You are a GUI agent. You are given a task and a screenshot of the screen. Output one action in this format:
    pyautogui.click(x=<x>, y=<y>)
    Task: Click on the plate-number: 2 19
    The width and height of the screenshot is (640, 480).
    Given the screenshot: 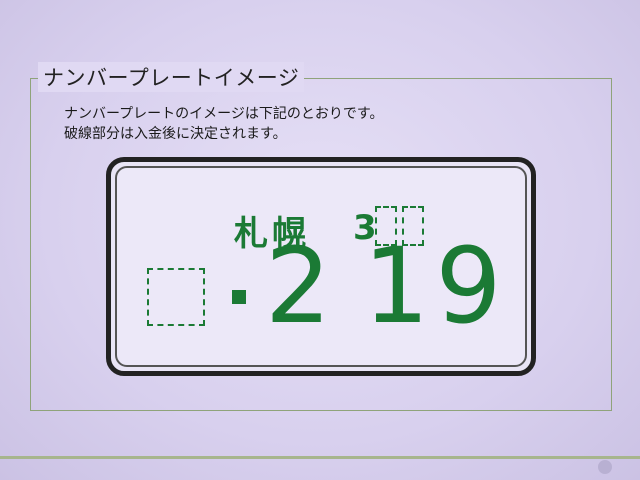 What is the action you would take?
    pyautogui.click(x=386, y=286)
    